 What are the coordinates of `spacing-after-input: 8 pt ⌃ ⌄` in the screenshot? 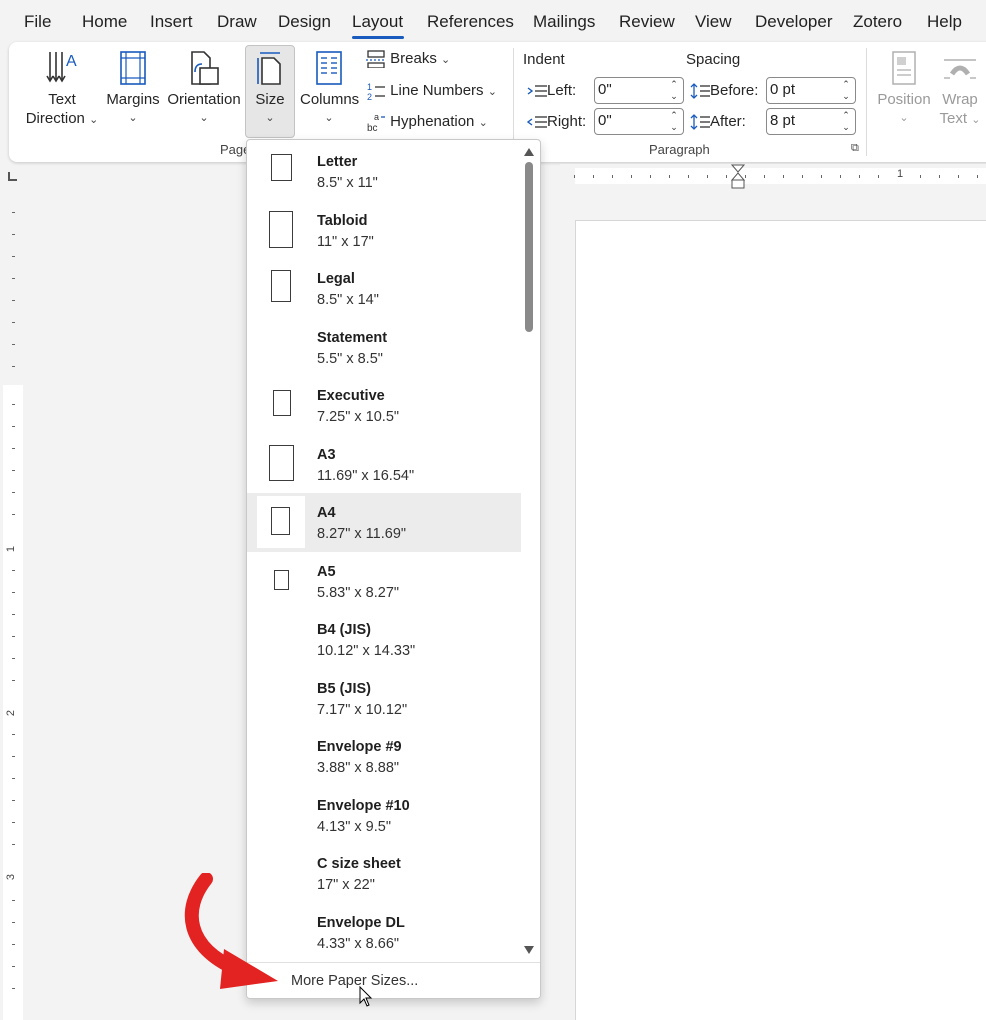 It's located at (811, 121).